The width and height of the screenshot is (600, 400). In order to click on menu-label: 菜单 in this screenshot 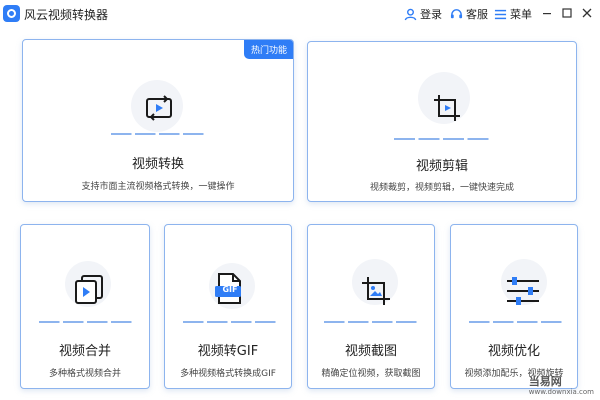, I will do `click(521, 14)`.